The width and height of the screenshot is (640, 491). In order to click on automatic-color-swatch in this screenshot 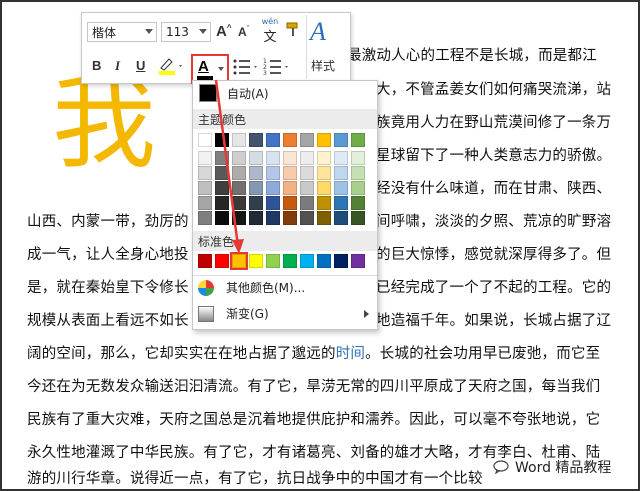, I will do `click(208, 93)`.